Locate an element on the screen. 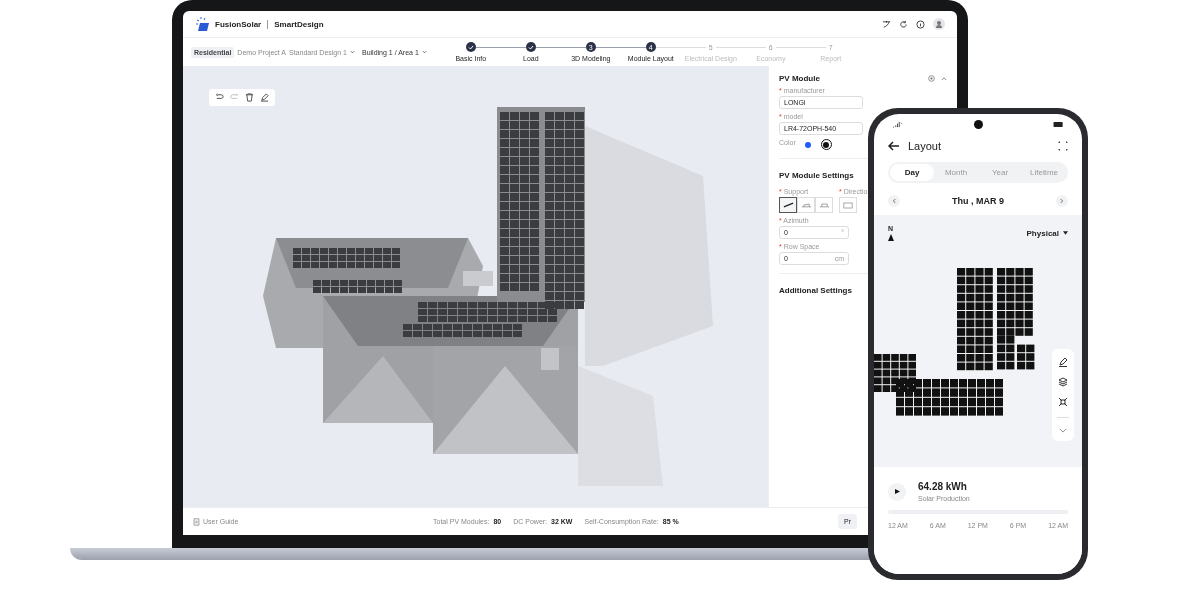 This screenshot has width=1200, height=600. avatar-icon is located at coordinates (939, 24).